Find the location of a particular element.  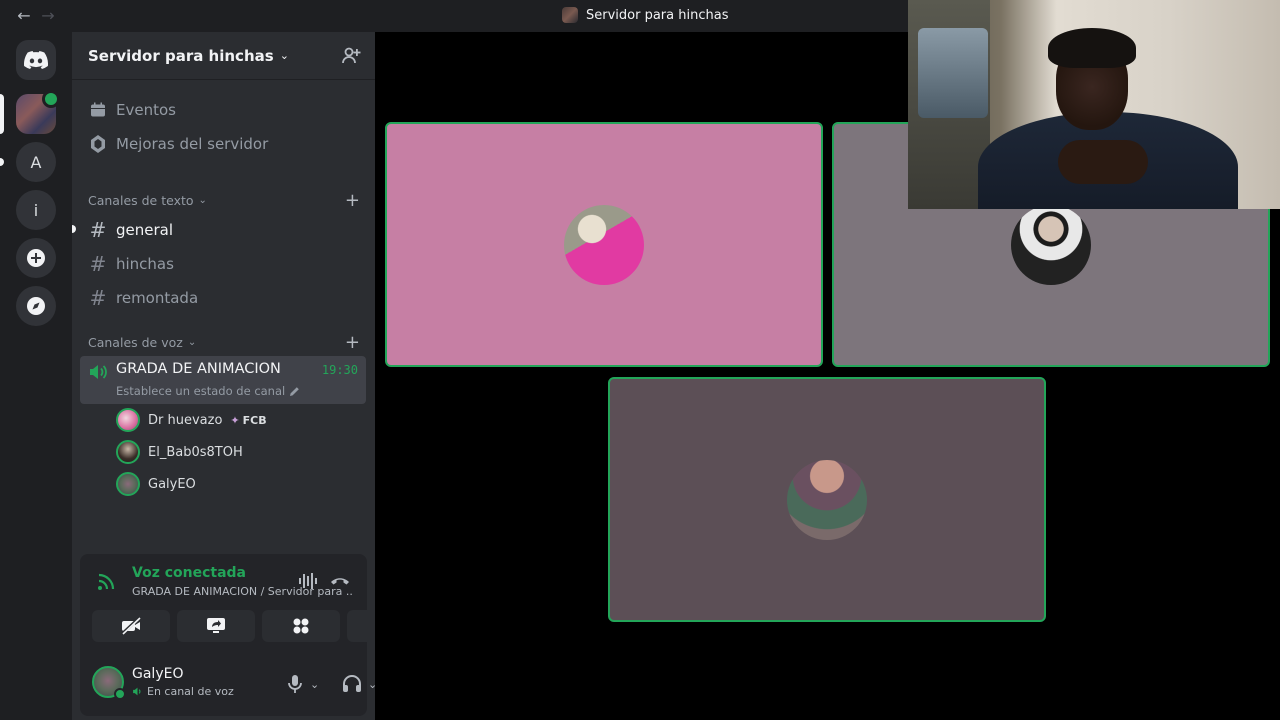

user-panel: GalyEO En canal de voz ⌄ ⌄ is located at coordinates (249, 684).